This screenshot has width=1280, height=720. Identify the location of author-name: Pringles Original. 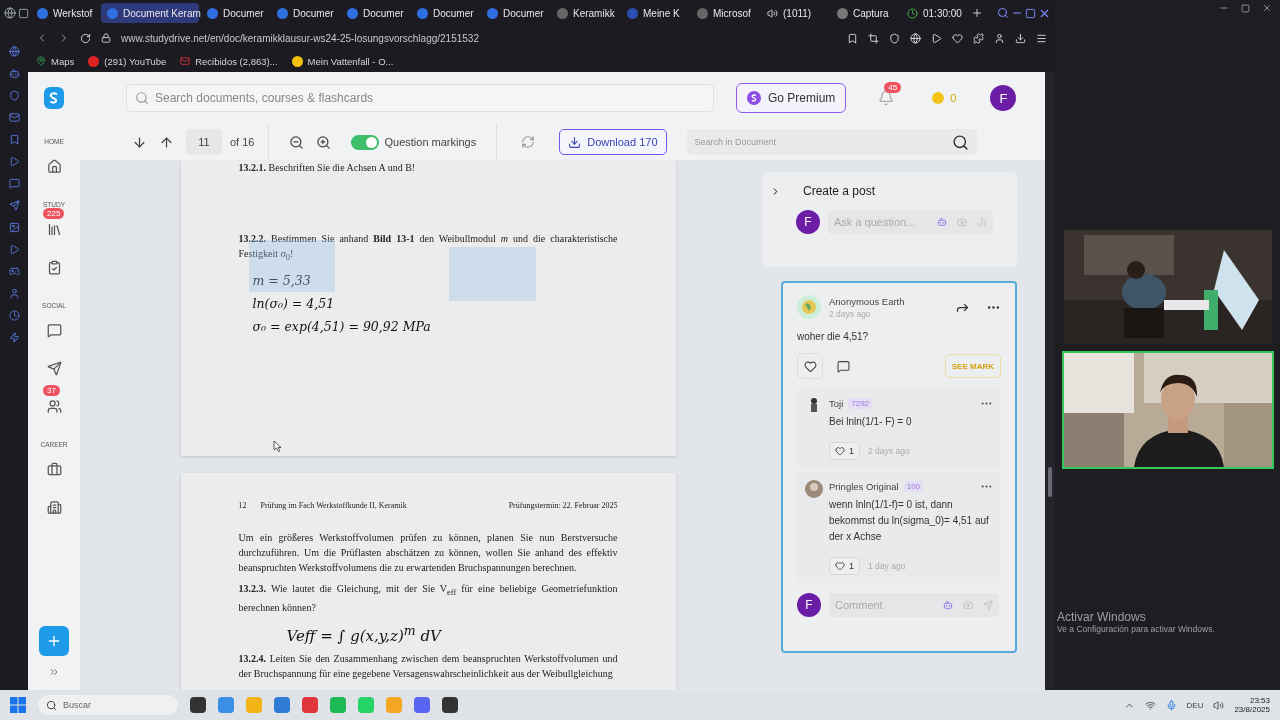
(864, 486).